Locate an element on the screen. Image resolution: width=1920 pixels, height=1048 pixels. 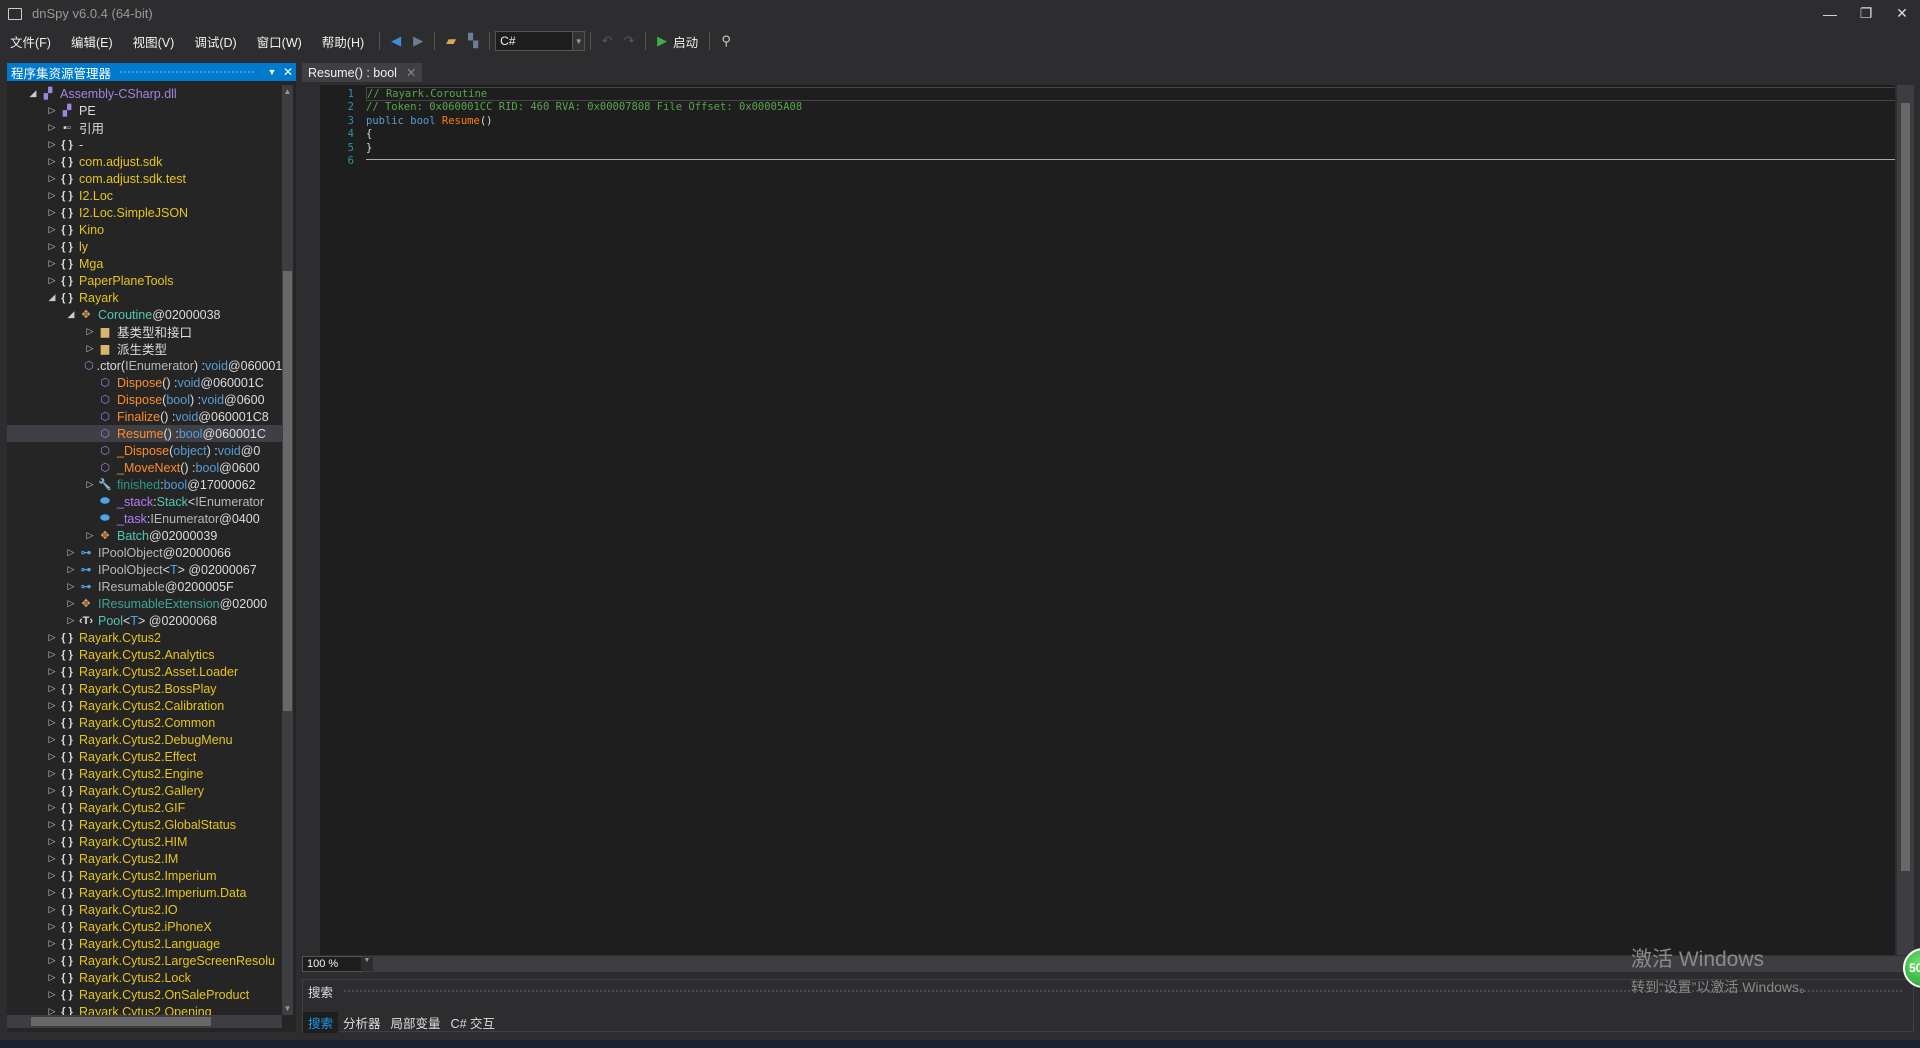
tree-item: ▷{ } Rayark.Cytus2.Language is located at coordinates (144, 943).